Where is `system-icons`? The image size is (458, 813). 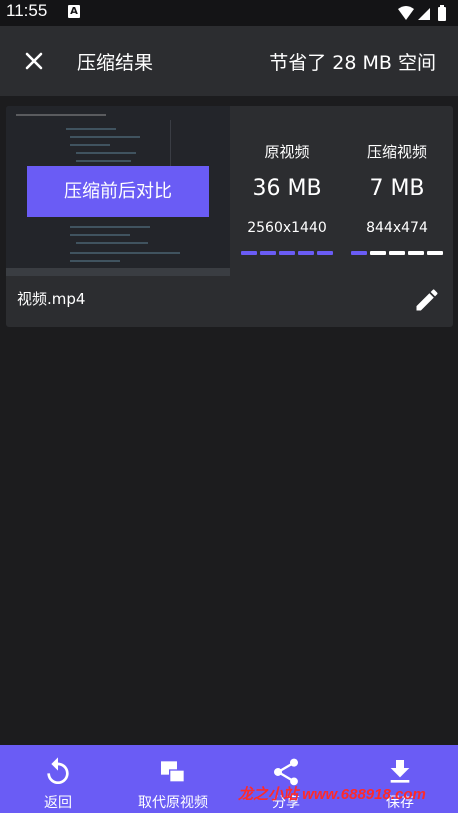 system-icons is located at coordinates (422, 13).